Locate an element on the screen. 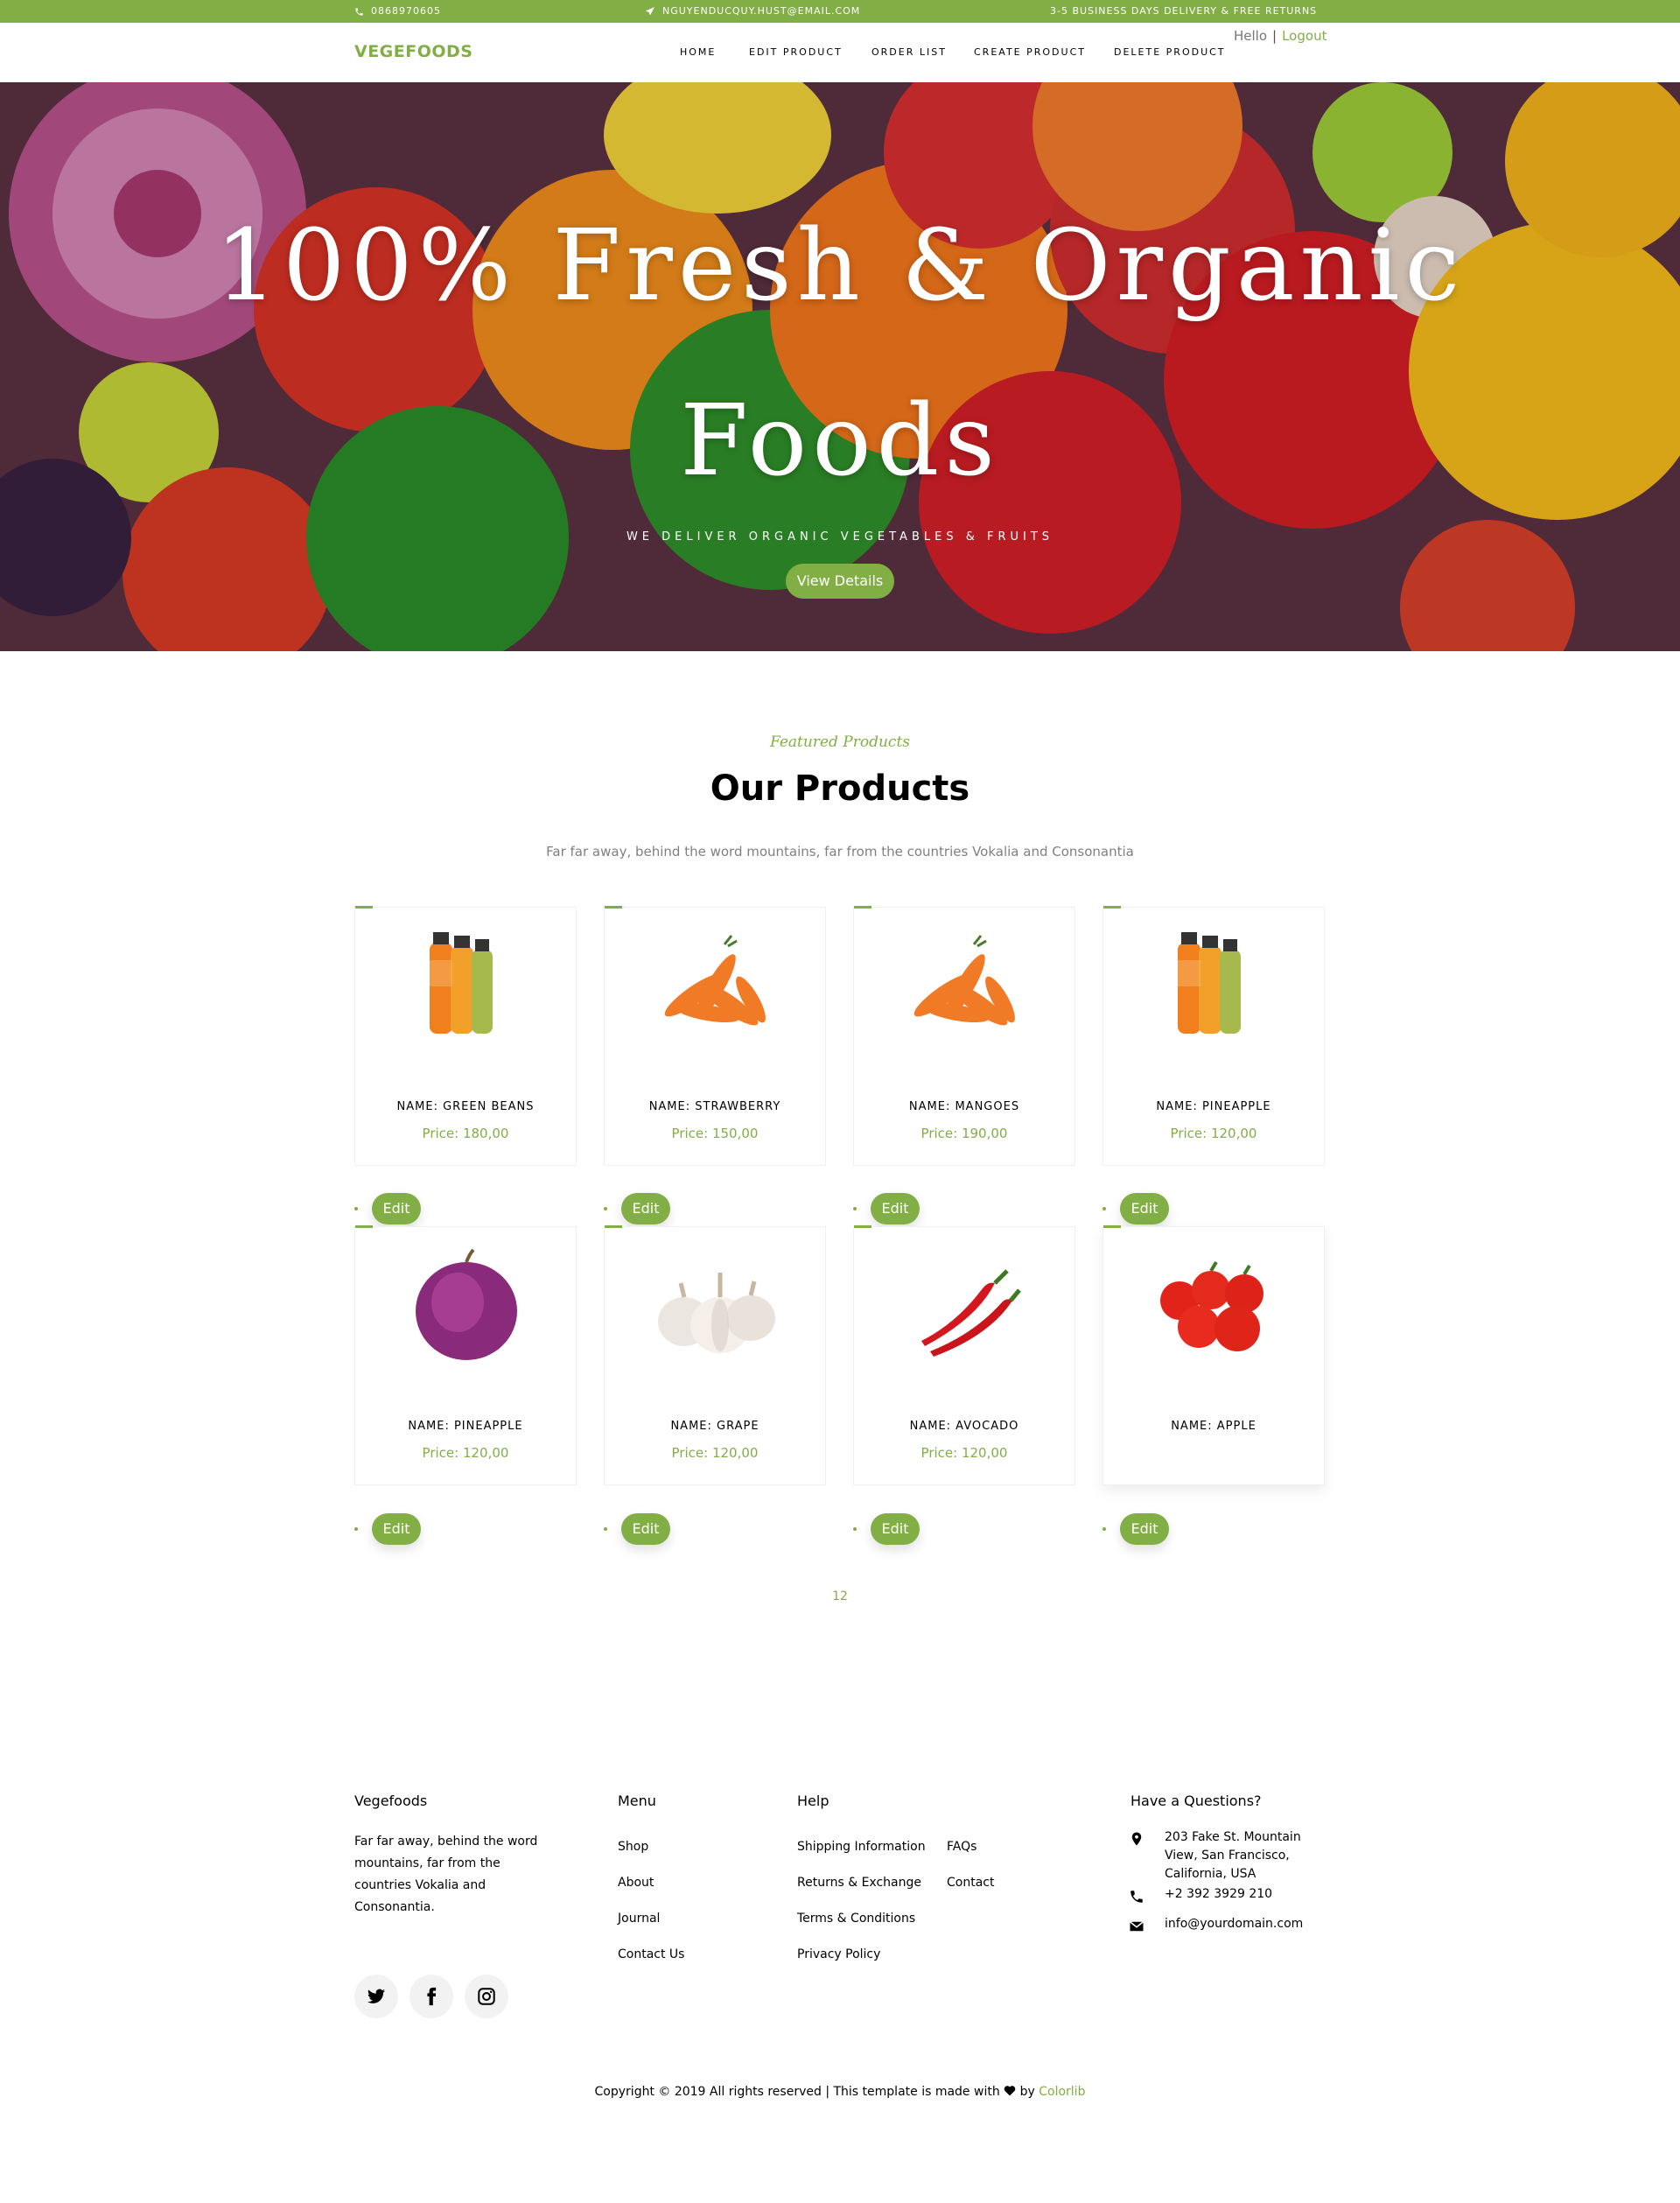  topbar-email: NGUYENDUCQUY.HUST@EMAIL.COM is located at coordinates (752, 11).